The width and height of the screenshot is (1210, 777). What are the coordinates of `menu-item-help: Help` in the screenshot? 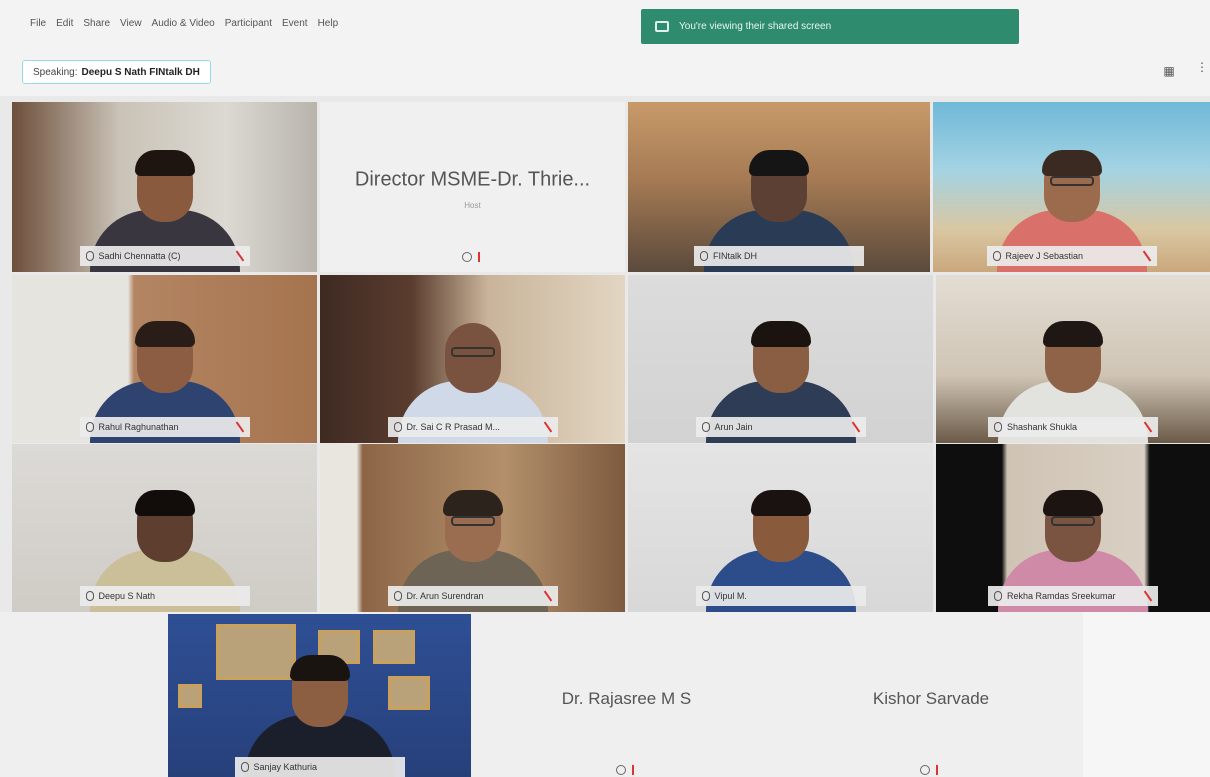 It's located at (328, 23).